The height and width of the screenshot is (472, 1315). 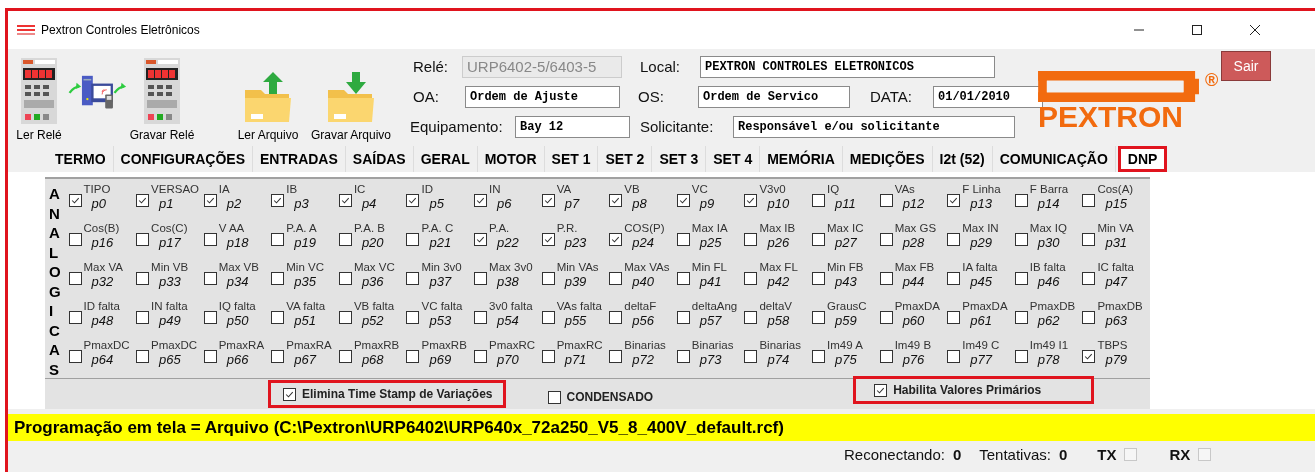 I want to click on input-field: PEXTRON CONTROLES ELETRONICOS, so click(x=847, y=66).